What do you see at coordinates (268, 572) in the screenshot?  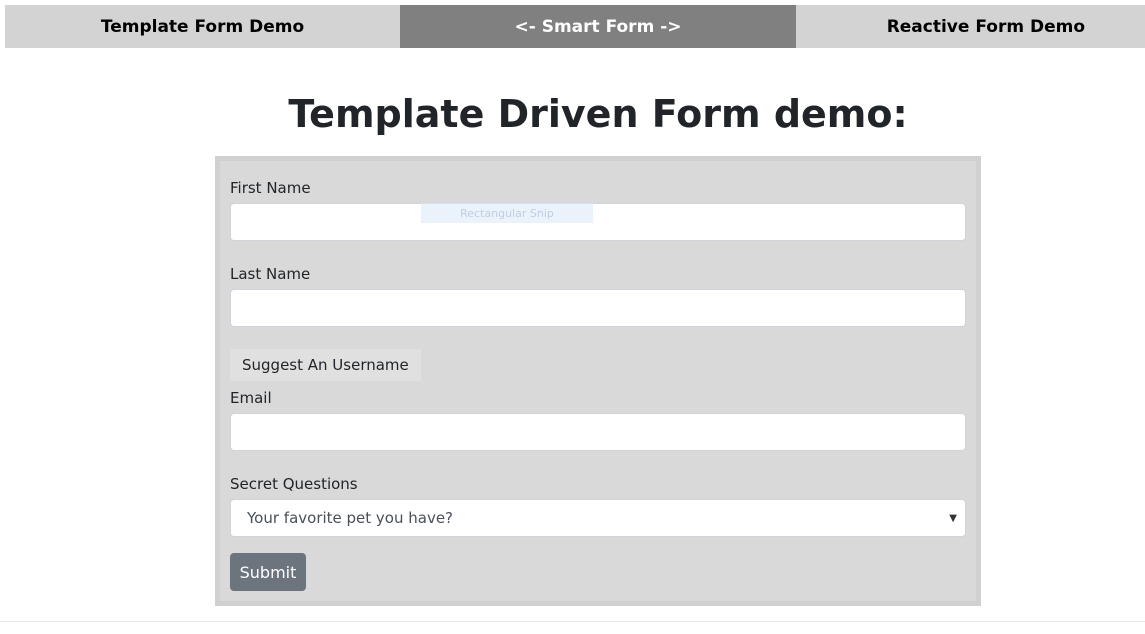 I see `submit-button: Submit` at bounding box center [268, 572].